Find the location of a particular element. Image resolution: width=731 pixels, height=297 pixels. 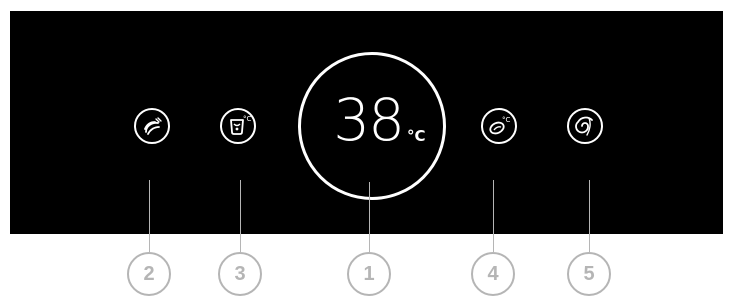

heat-waves-button is located at coordinates (152, 126).